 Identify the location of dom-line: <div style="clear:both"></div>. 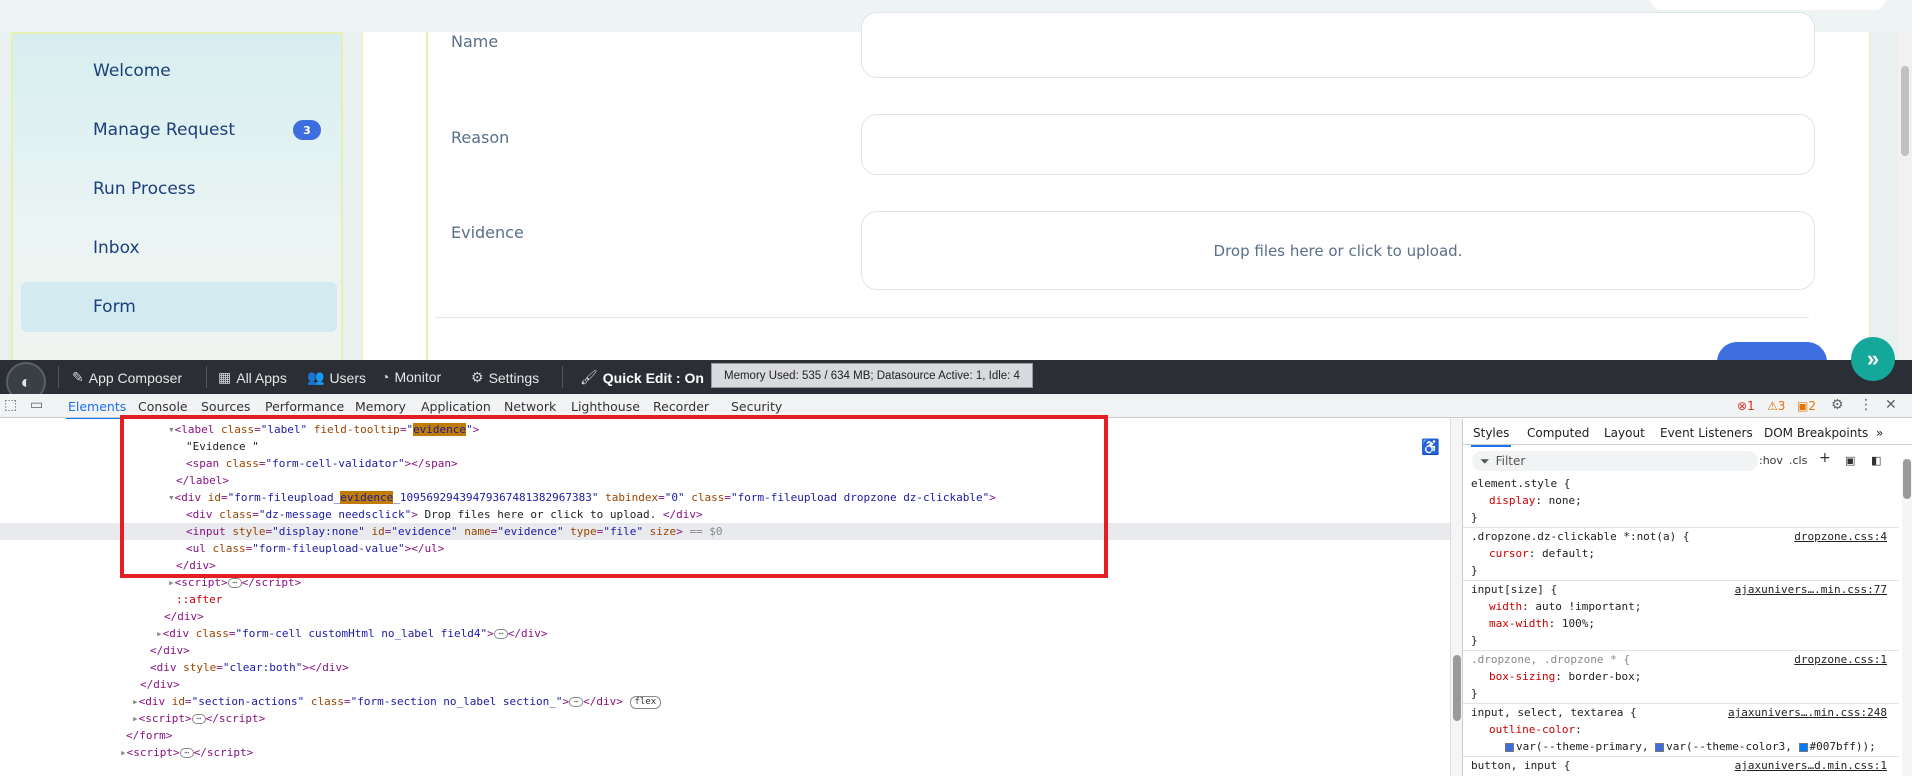
(725, 667).